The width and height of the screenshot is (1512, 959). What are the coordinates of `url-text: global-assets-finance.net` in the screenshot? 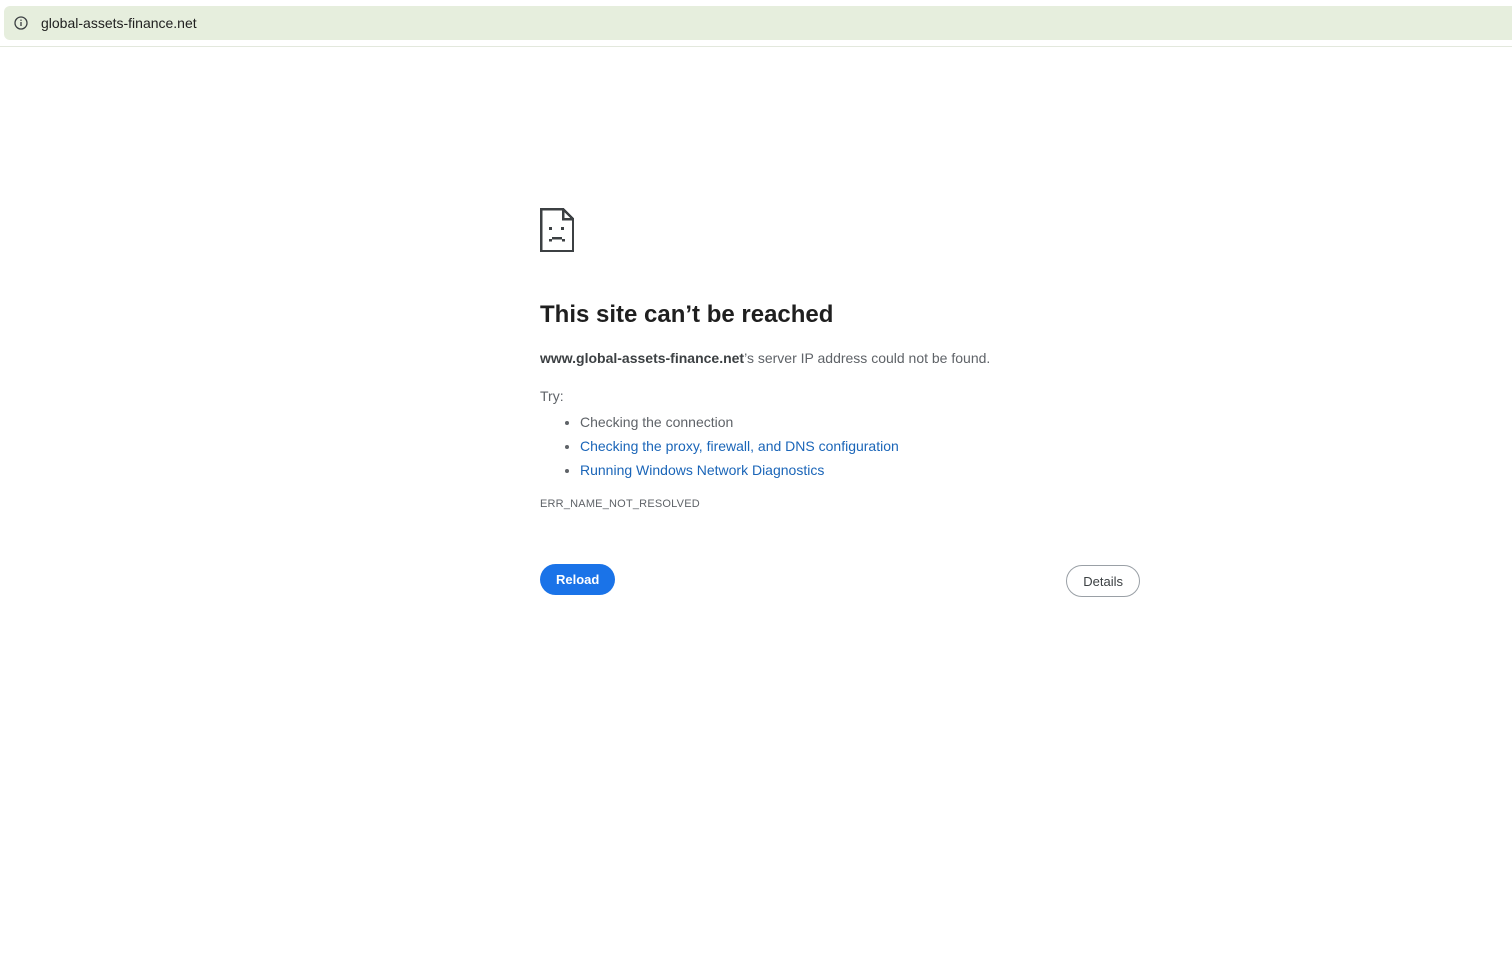 It's located at (119, 23).